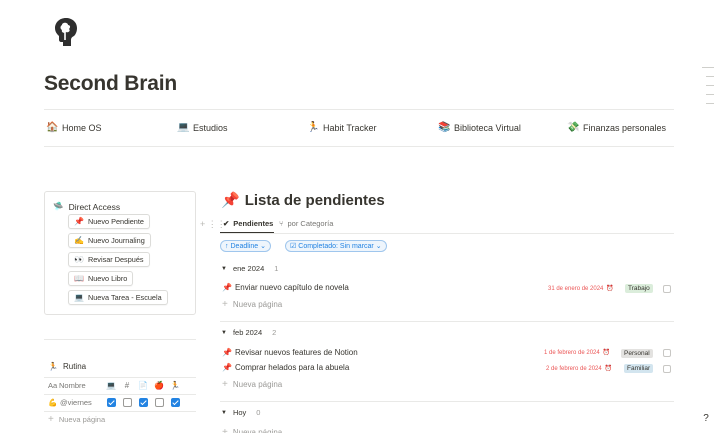  I want to click on group-feb-2024: ▼ feb 2024 2, so click(248, 332).